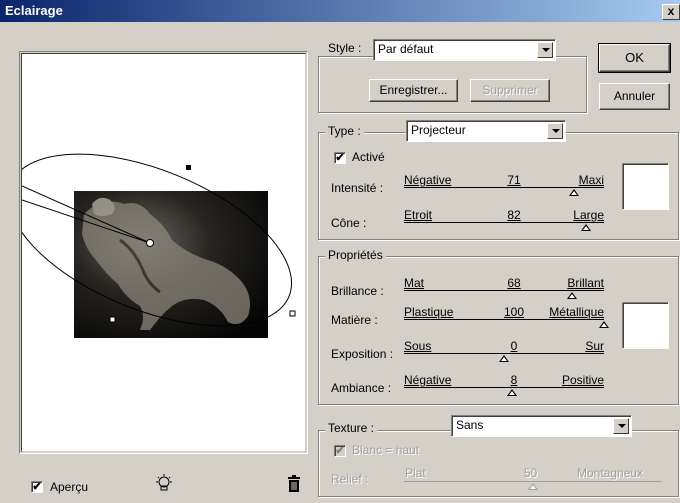 This screenshot has width=680, height=503. I want to click on relief-slider-track, so click(533, 481).